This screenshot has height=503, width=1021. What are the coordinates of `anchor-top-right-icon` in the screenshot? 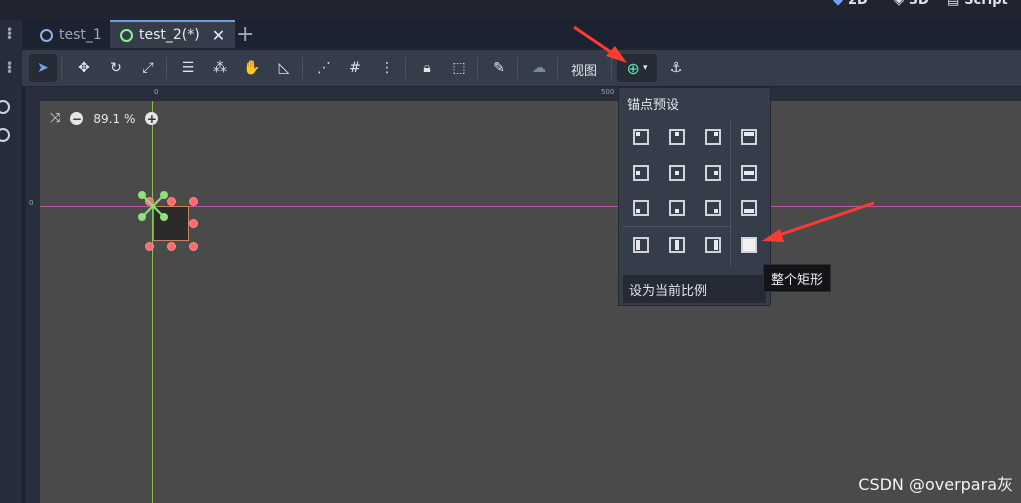 It's located at (713, 137).